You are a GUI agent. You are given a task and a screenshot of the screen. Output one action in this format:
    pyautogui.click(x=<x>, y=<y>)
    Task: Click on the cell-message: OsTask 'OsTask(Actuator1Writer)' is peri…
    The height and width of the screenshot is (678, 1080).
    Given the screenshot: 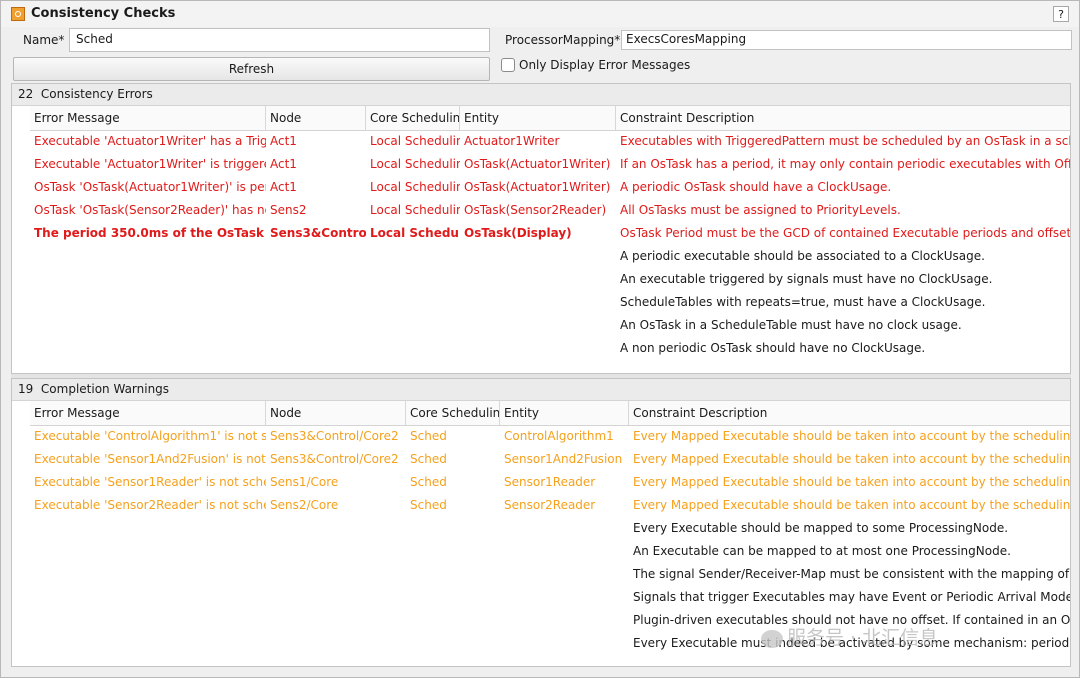 What is the action you would take?
    pyautogui.click(x=150, y=187)
    